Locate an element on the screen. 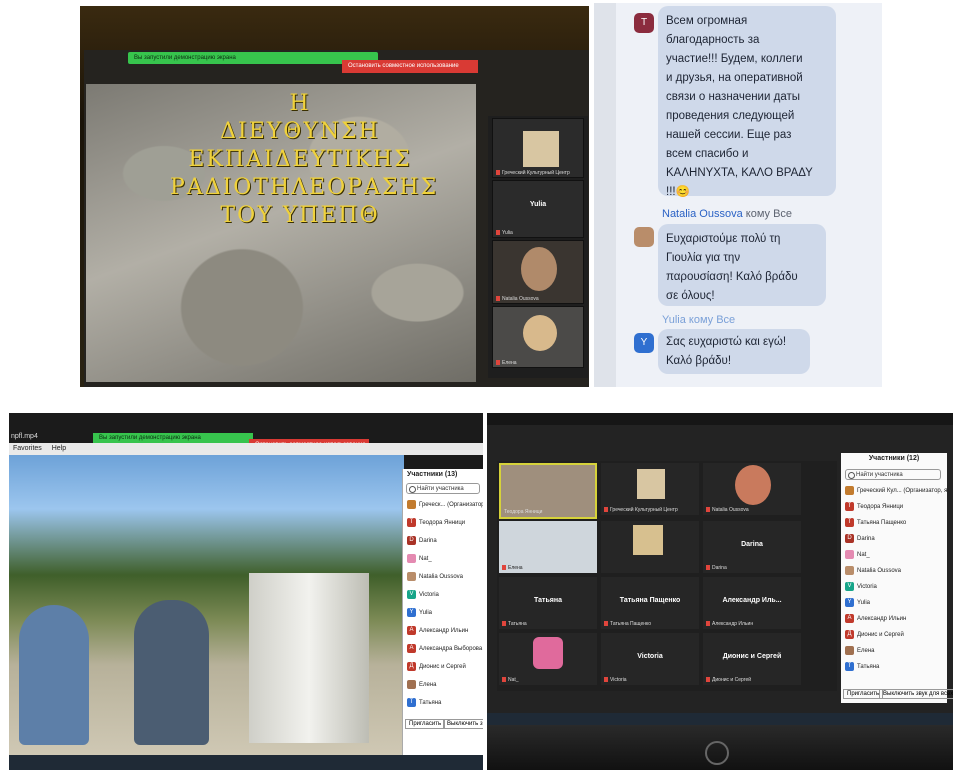  video-tile: Nat_ is located at coordinates (548, 659).